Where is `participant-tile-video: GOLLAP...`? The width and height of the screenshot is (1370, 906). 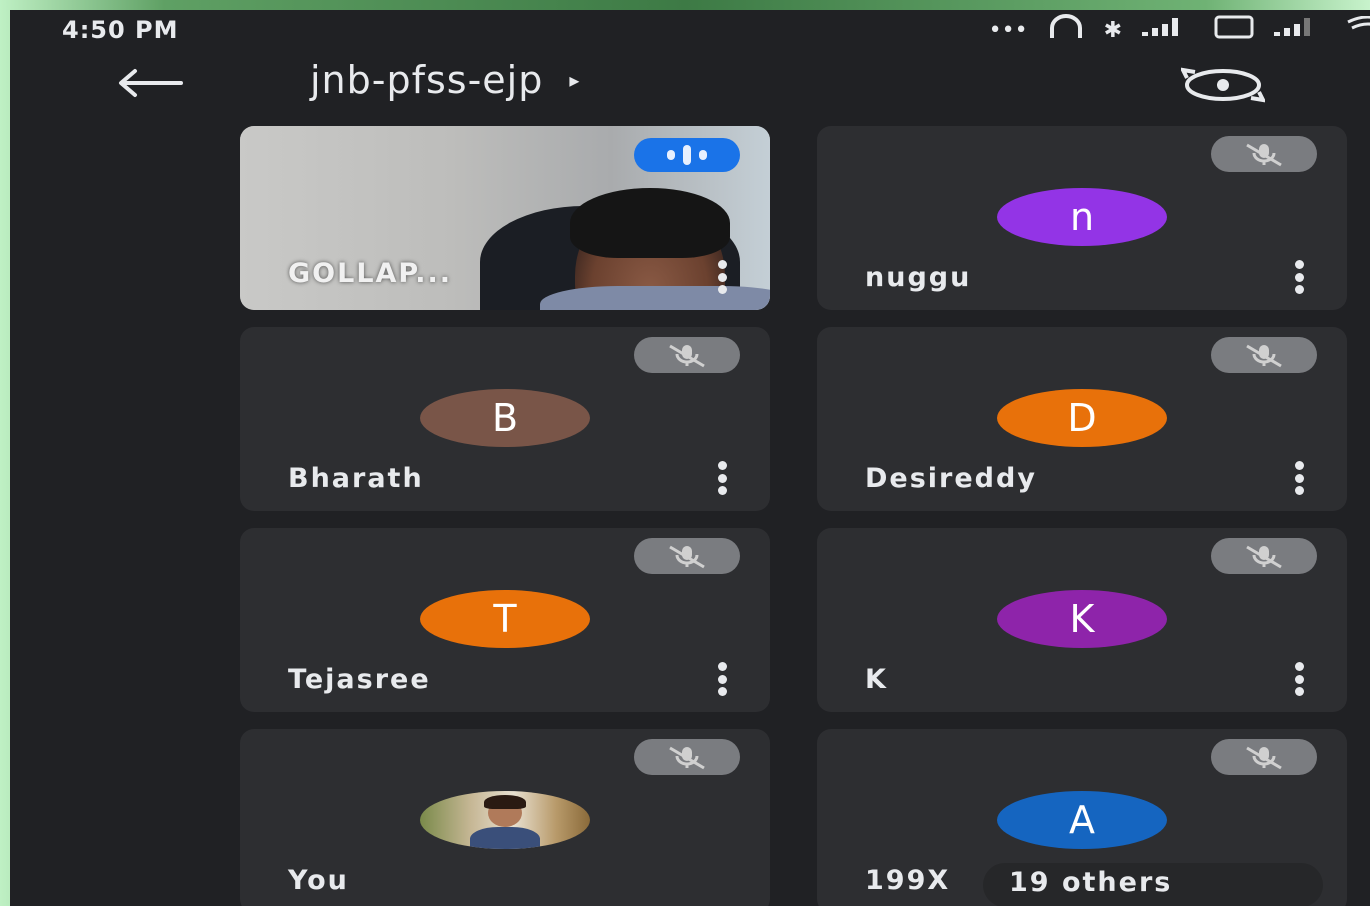 participant-tile-video: GOLLAP... is located at coordinates (505, 218).